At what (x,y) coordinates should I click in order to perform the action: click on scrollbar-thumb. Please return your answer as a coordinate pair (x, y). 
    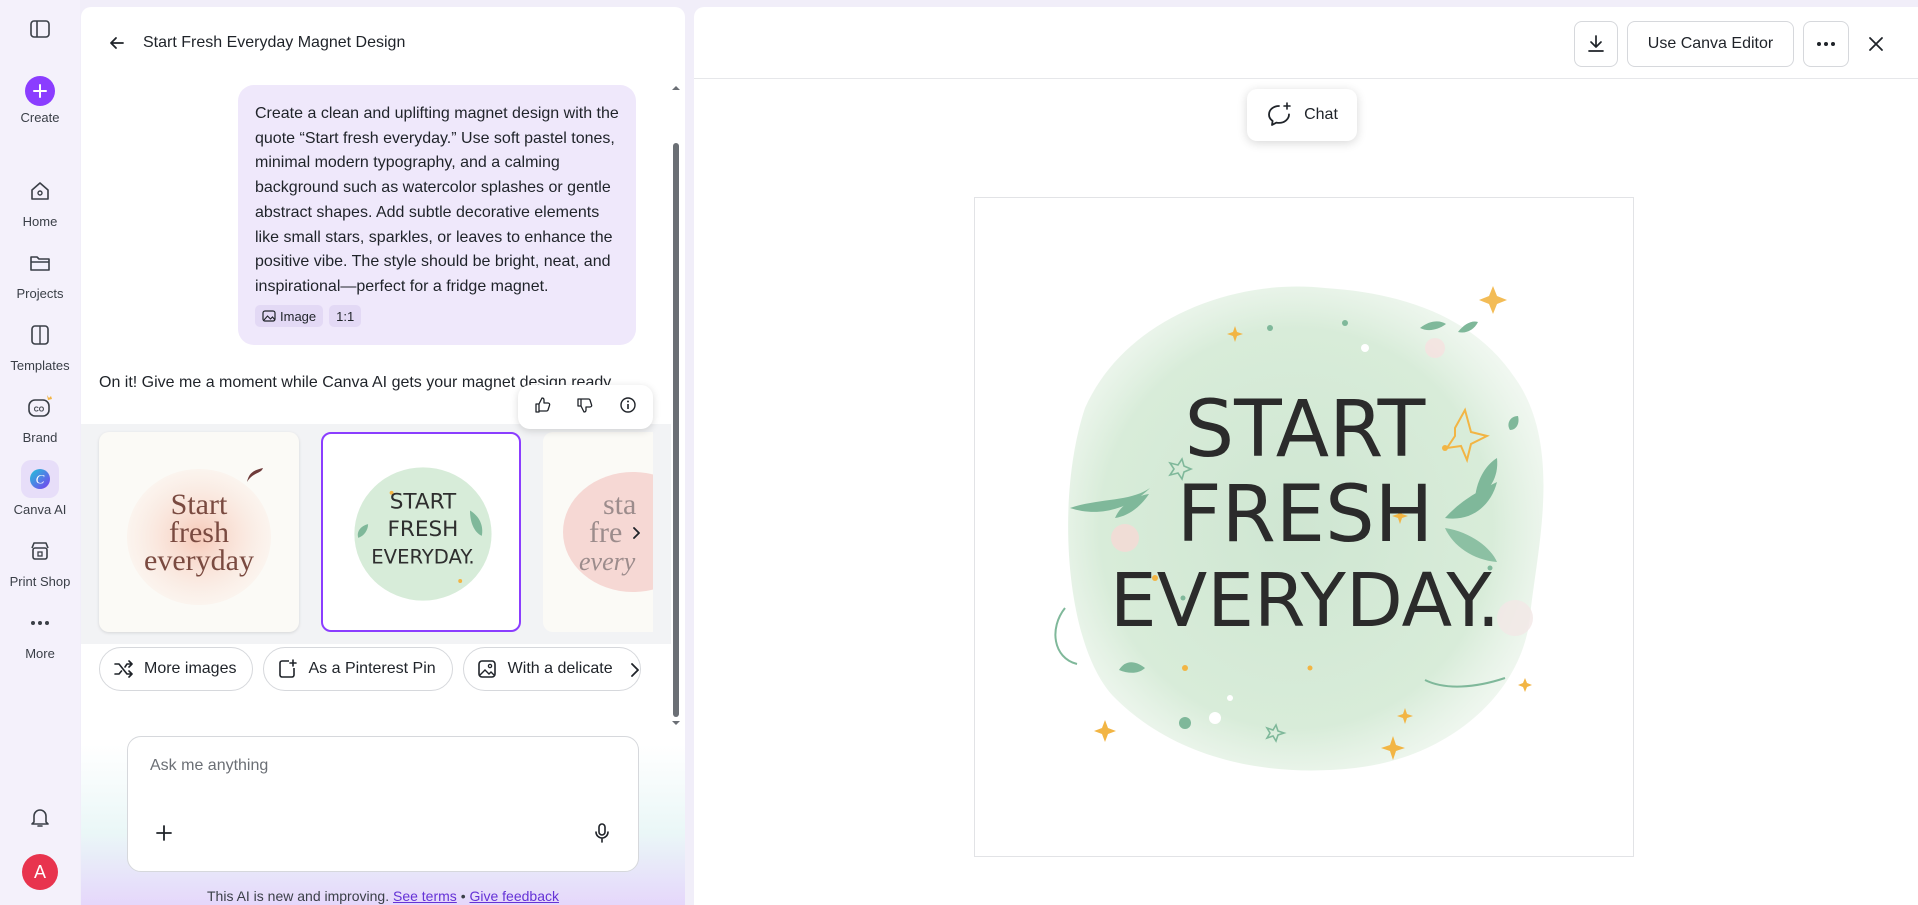
    Looking at the image, I should click on (676, 430).